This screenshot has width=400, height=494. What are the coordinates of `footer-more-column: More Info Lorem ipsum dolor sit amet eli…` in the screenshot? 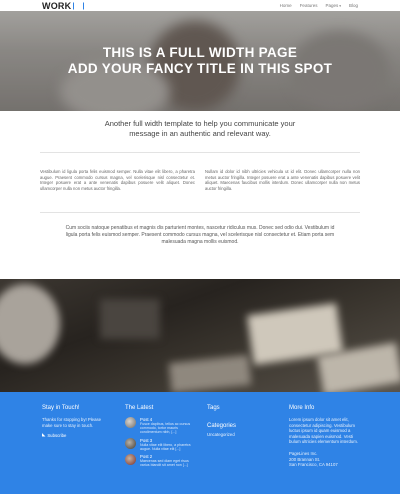 It's located at (324, 436).